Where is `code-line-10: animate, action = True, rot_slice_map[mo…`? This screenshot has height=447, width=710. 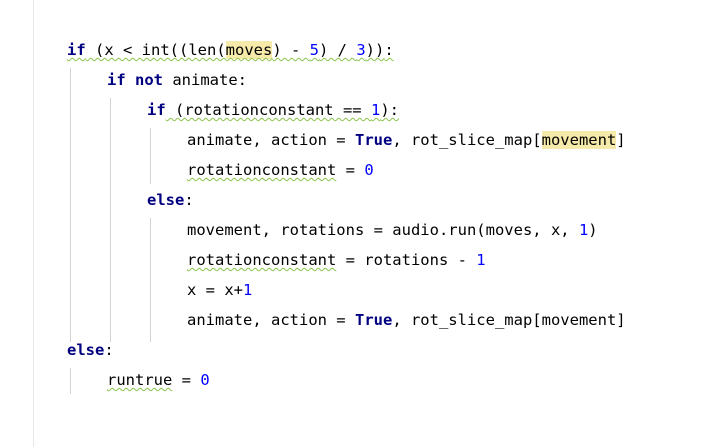 code-line-10: animate, action = True, rot_slice_map[mo… is located at coordinates (406, 320).